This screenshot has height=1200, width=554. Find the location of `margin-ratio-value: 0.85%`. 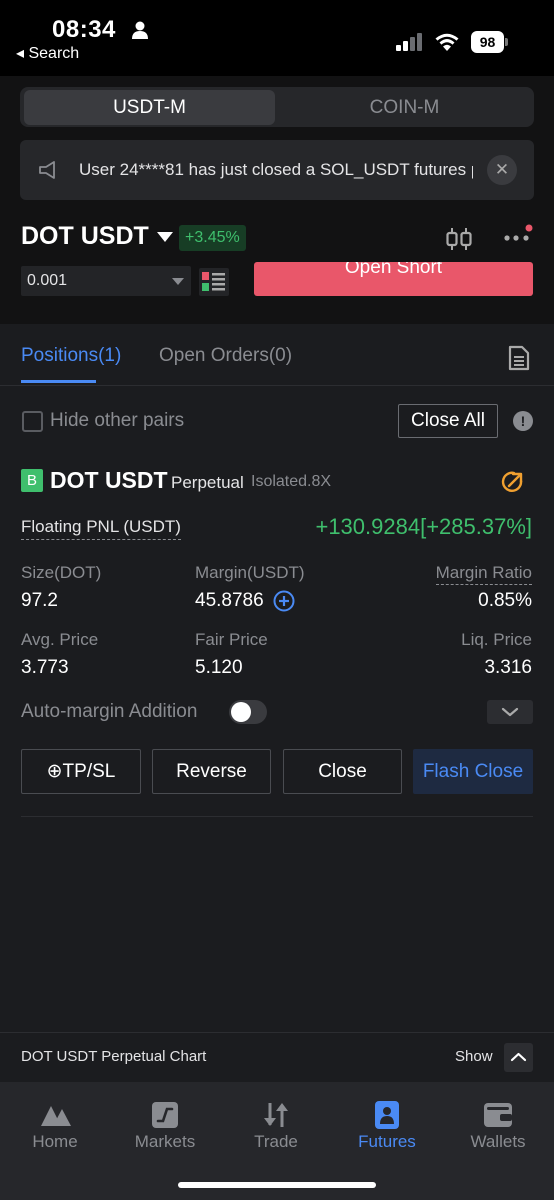

margin-ratio-value: 0.85% is located at coordinates (505, 600).